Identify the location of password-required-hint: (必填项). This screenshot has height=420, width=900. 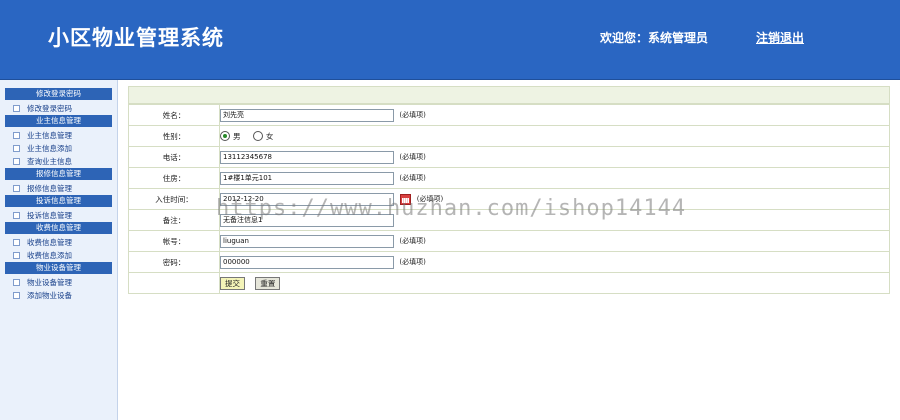
(412, 262).